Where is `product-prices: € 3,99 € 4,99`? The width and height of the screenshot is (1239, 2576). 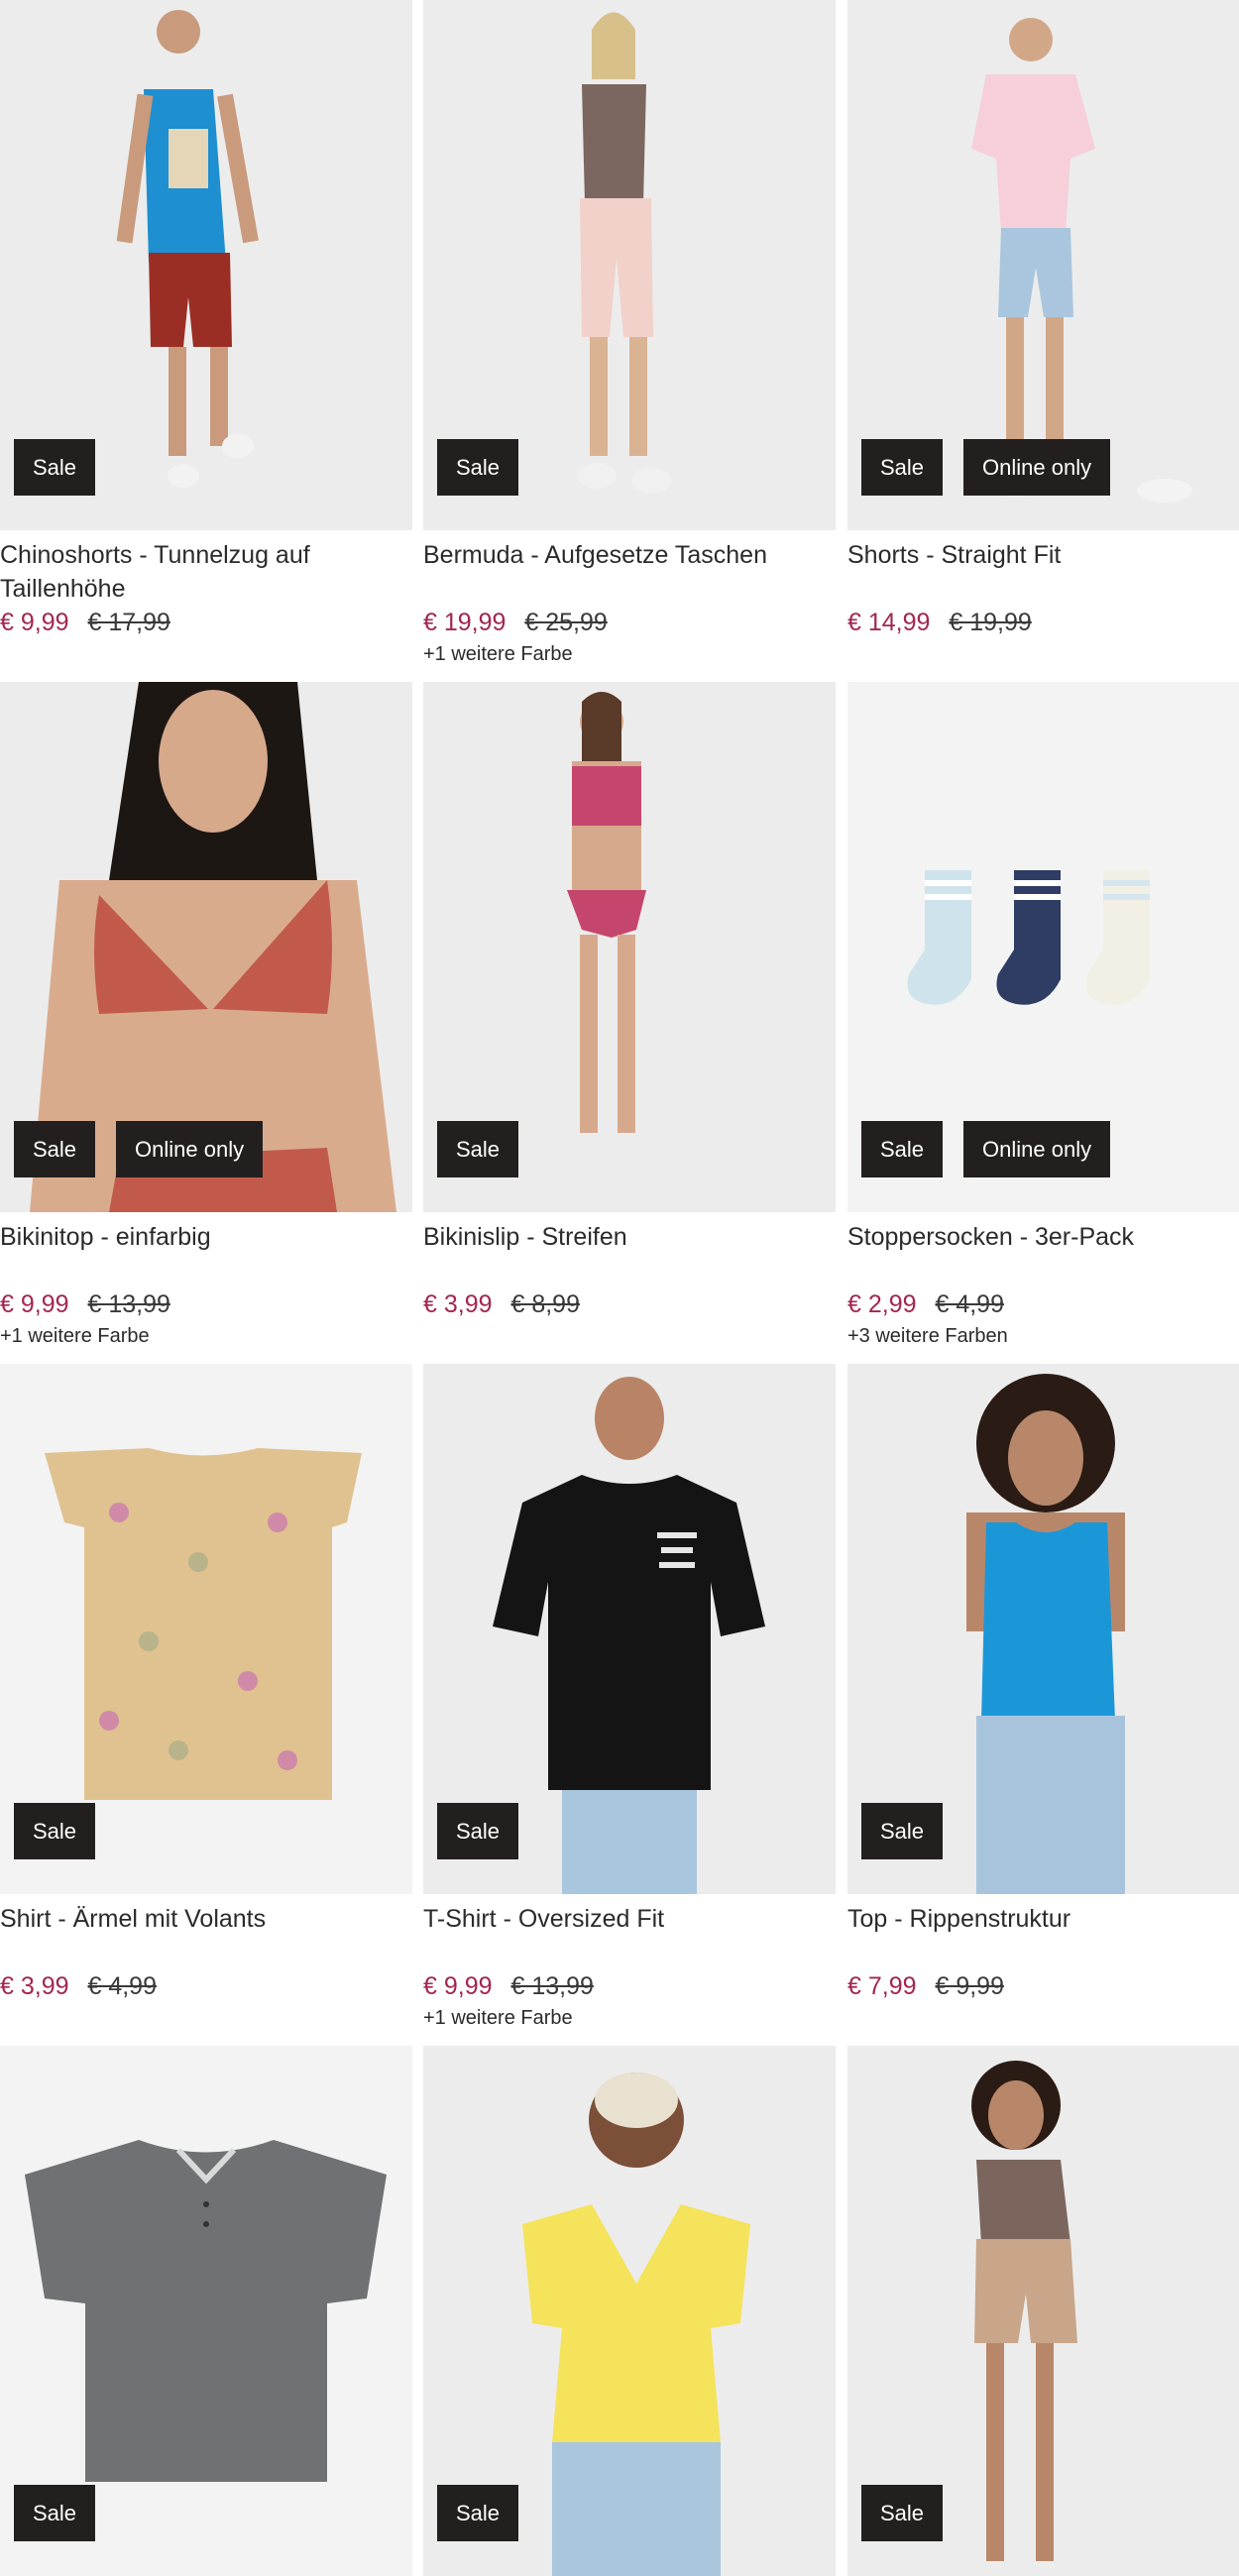 product-prices: € 3,99 € 4,99 is located at coordinates (206, 1986).